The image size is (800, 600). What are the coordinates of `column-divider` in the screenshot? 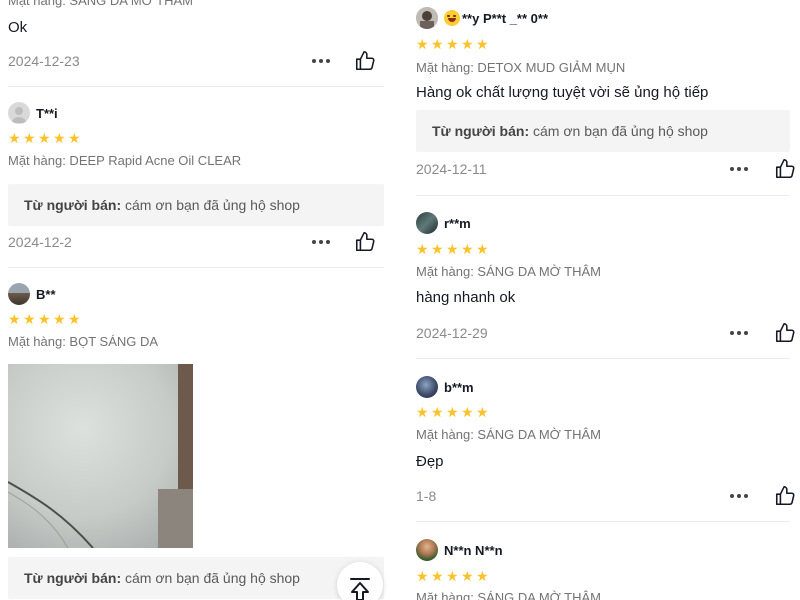 It's located at (402, 300).